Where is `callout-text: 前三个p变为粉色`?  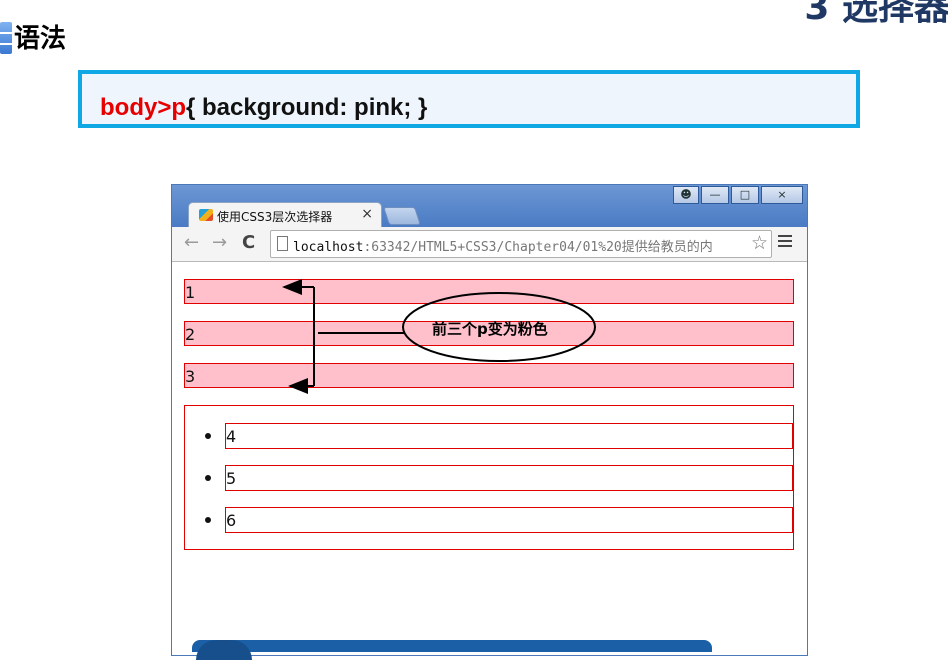
callout-text: 前三个p变为粉色 is located at coordinates (490, 329).